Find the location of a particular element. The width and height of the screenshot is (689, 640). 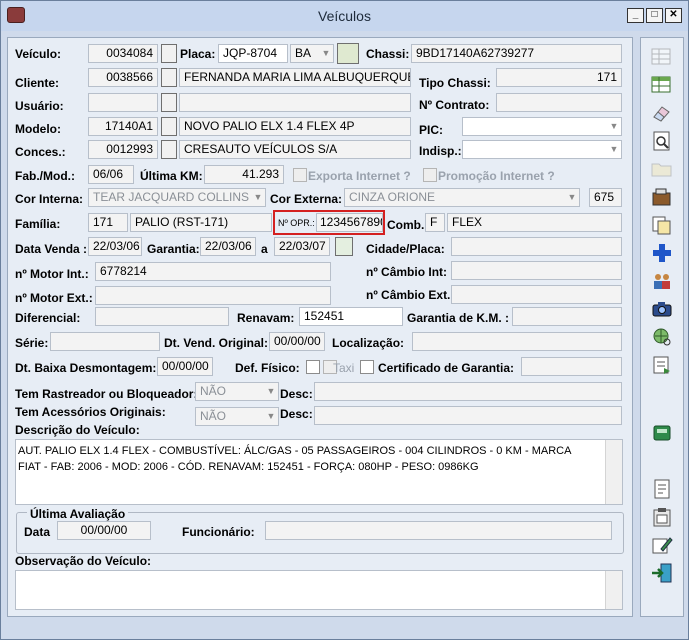

acessorios-label: Tem Acessórios Originais: is located at coordinates (90, 412).